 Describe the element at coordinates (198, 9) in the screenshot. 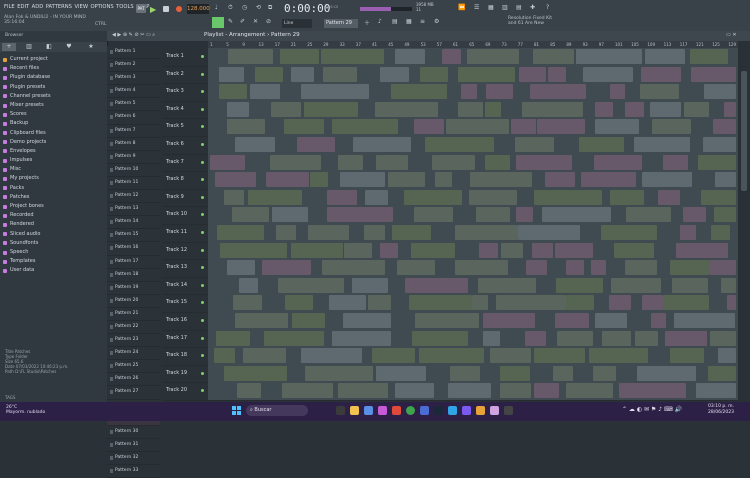

I see `tempo-display: 128.000` at that location.